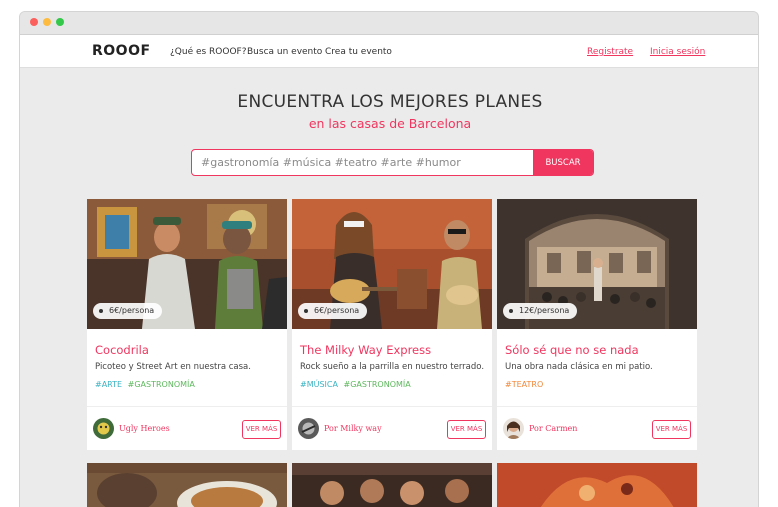  I want to click on event-tags: #ARTE #GASTRONOMÍA, so click(146, 384).